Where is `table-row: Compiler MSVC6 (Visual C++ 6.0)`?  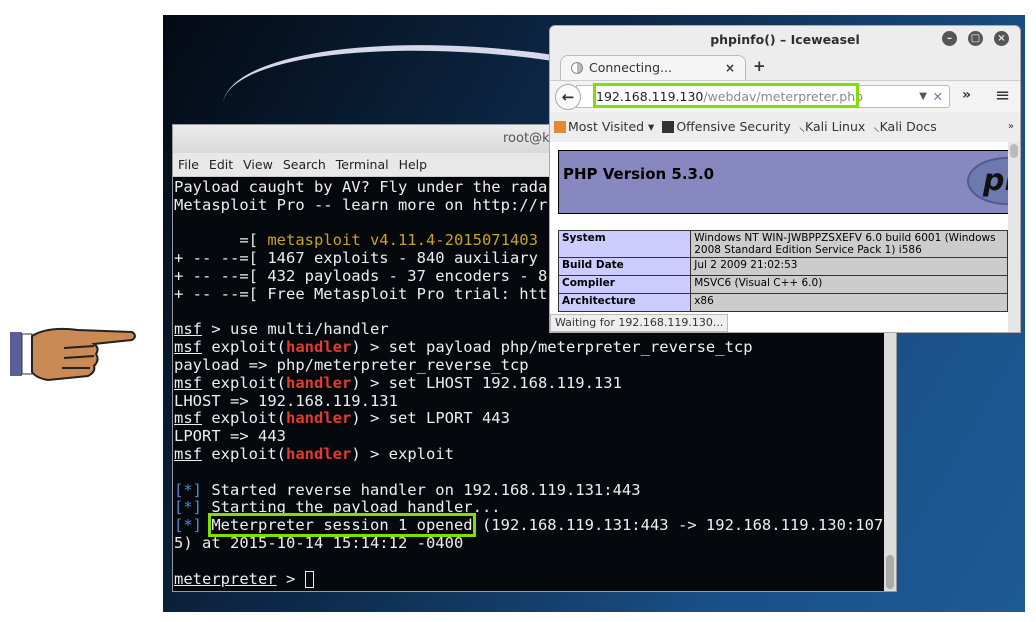 table-row: Compiler MSVC6 (Visual C++ 6.0) is located at coordinates (782, 284).